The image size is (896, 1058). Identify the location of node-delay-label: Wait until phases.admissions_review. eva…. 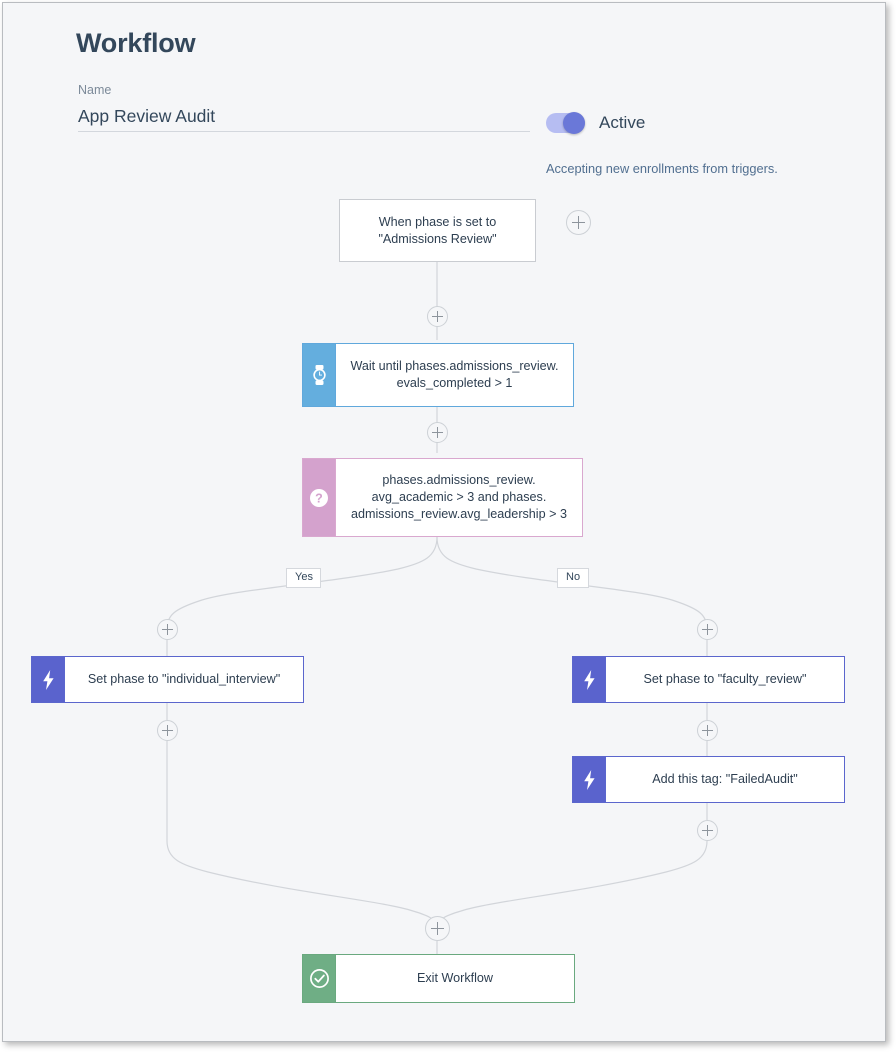
(454, 375).